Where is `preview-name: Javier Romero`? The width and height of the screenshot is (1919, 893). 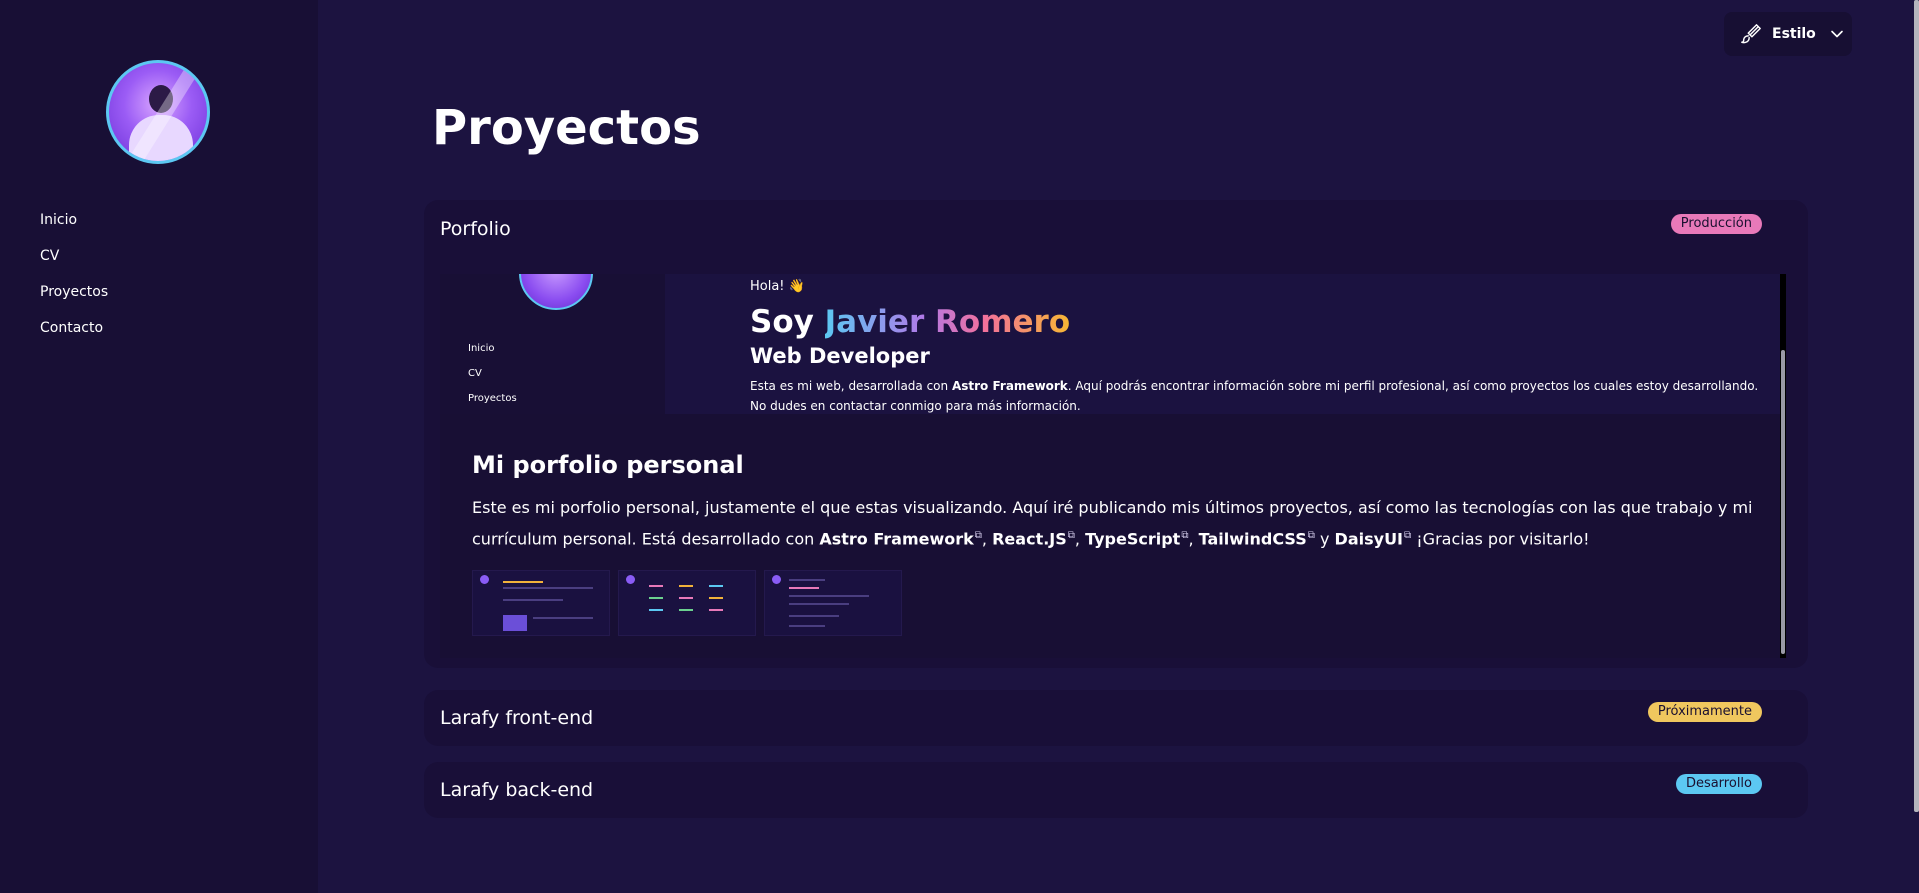 preview-name: Javier Romero is located at coordinates (947, 322).